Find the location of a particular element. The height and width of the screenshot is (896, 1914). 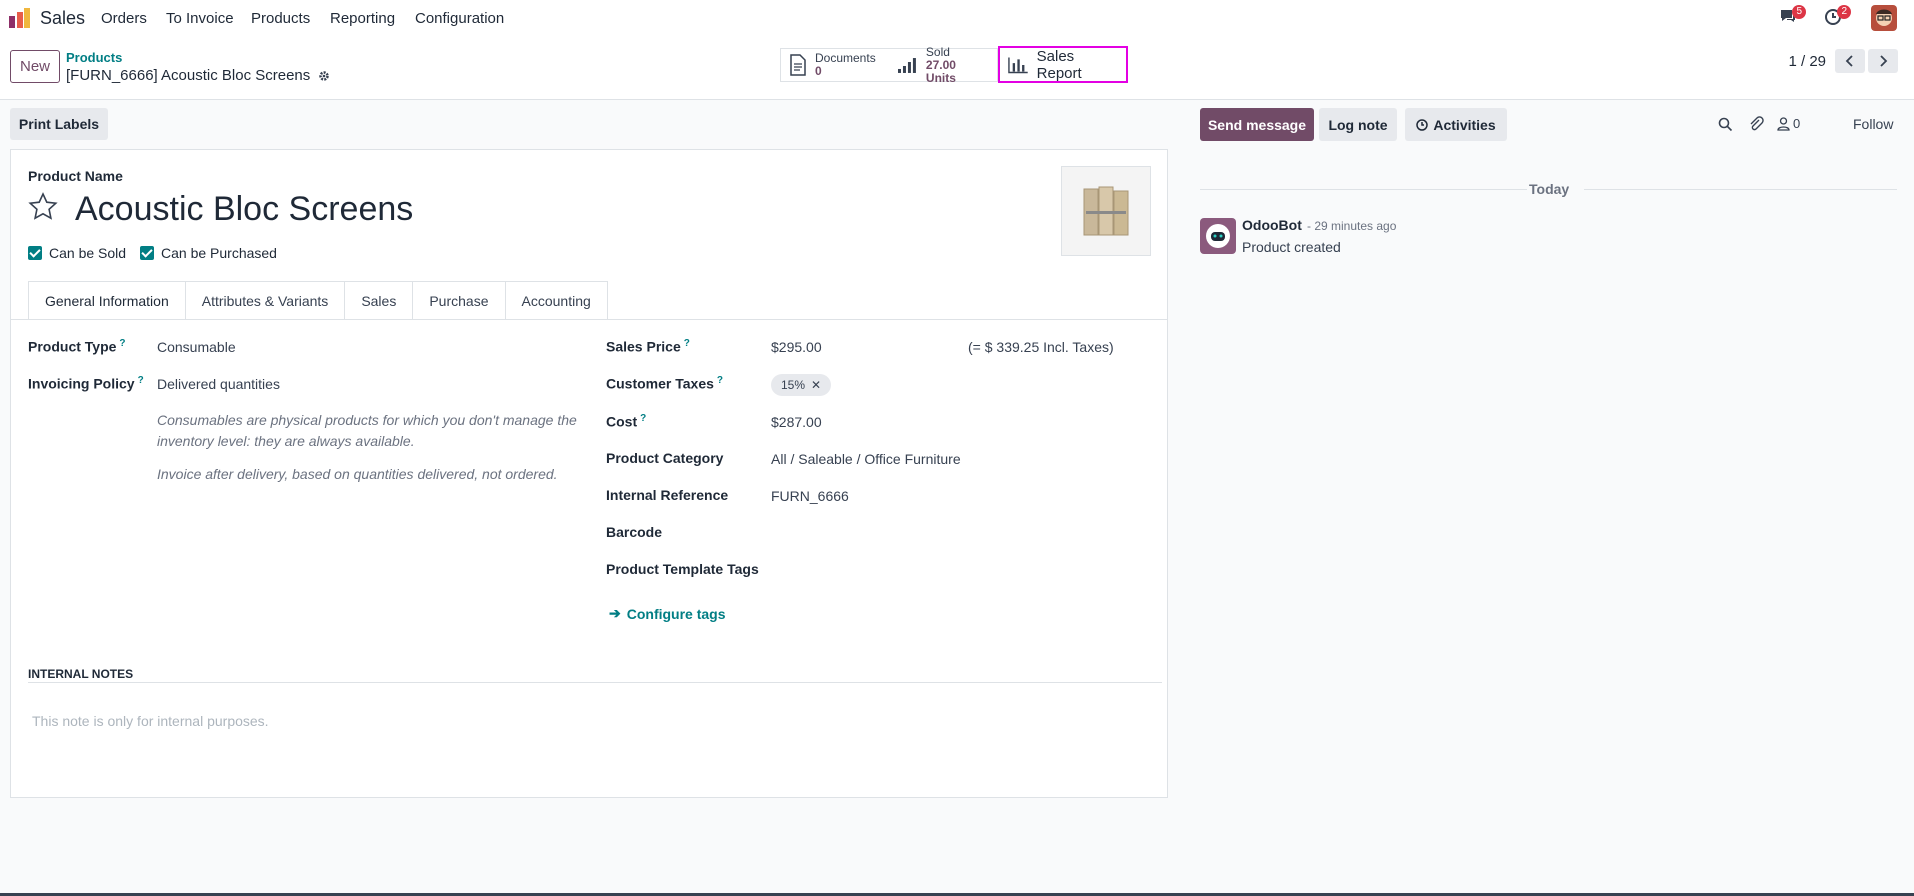

invoicing-policy-label: Invoicing Policy? is located at coordinates (86, 383).